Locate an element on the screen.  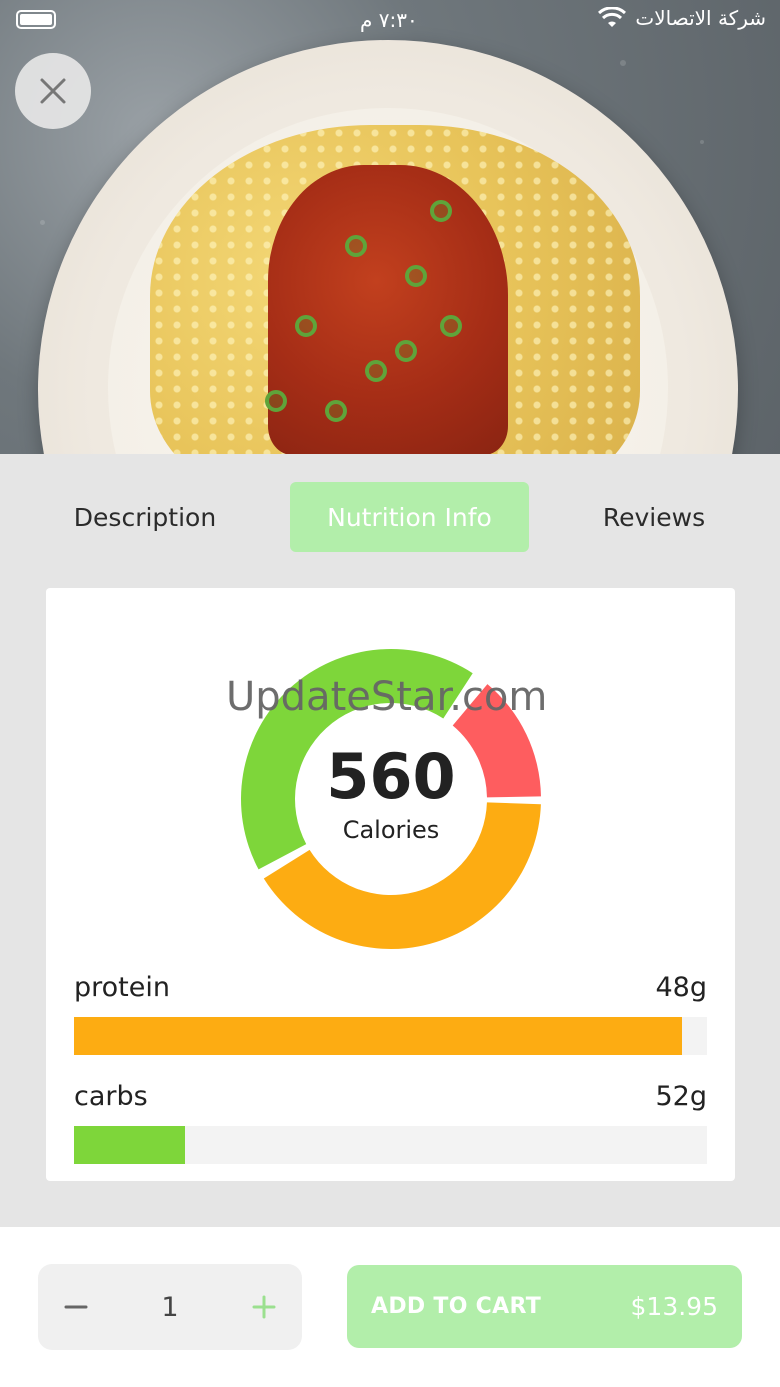
close-button is located at coordinates (53, 91).